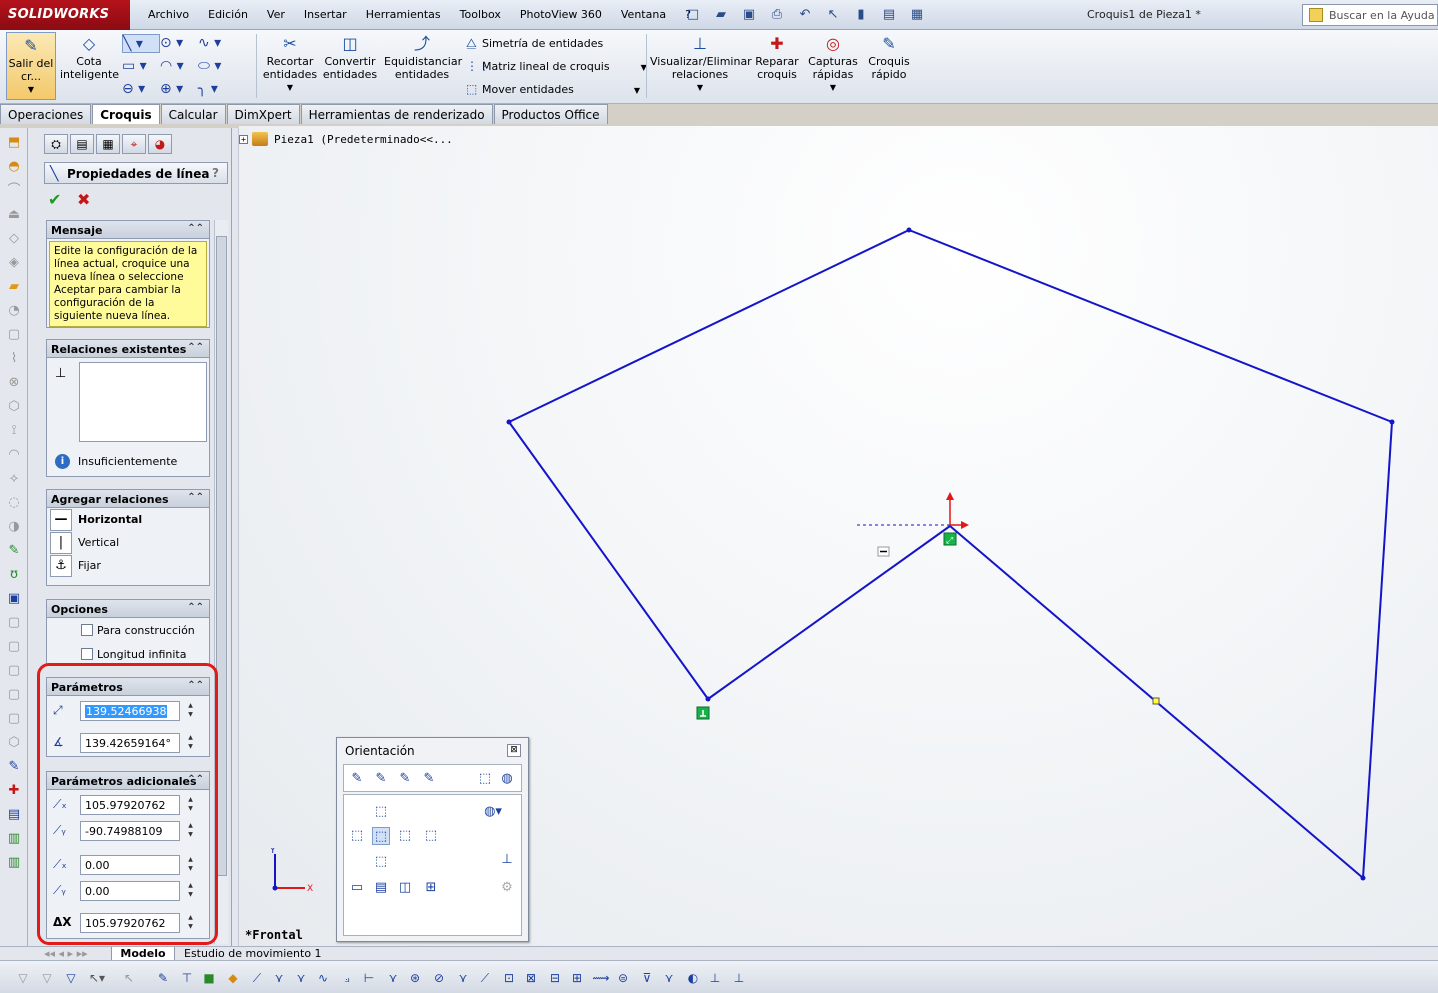 This screenshot has height=993, width=1438. Describe the element at coordinates (215, 173) in the screenshot. I see `help-button: ?` at that location.